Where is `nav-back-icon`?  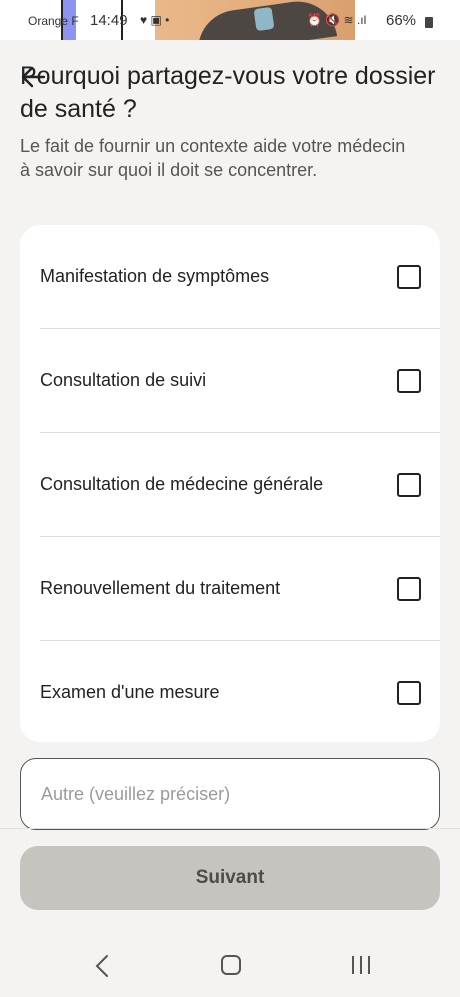 nav-back-icon is located at coordinates (103, 968).